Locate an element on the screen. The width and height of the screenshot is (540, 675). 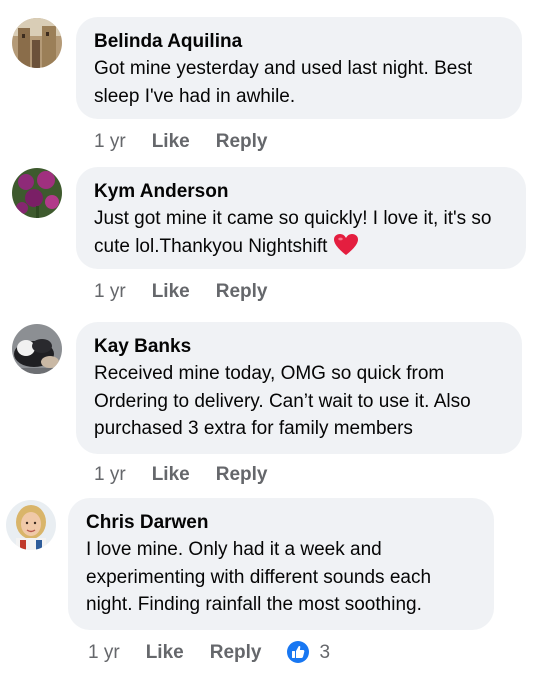
comment-author: Belinda Aquilina is located at coordinates (299, 42).